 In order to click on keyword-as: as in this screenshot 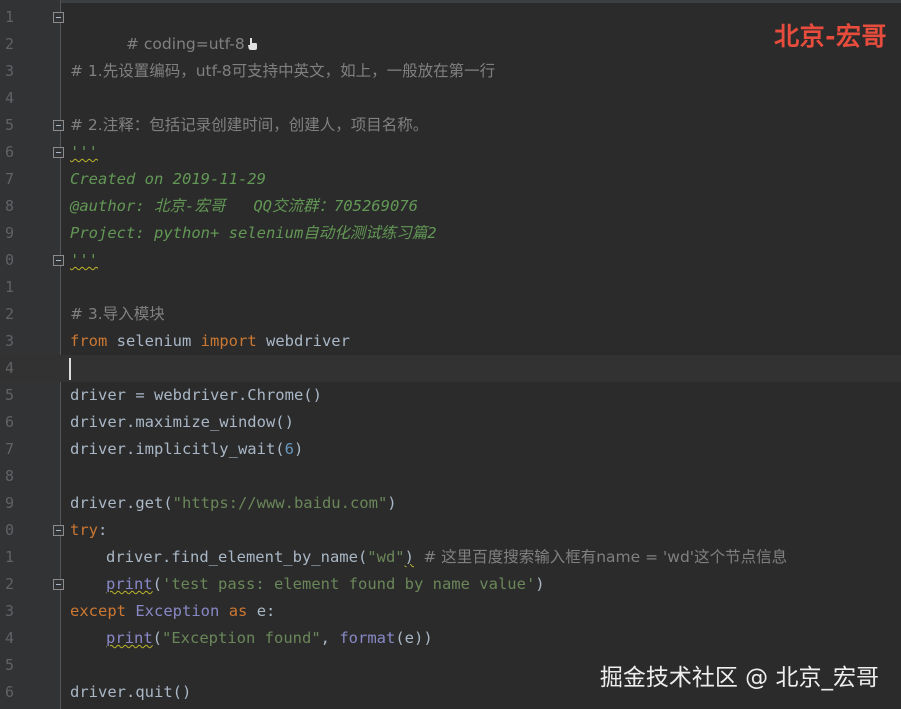, I will do `click(238, 611)`.